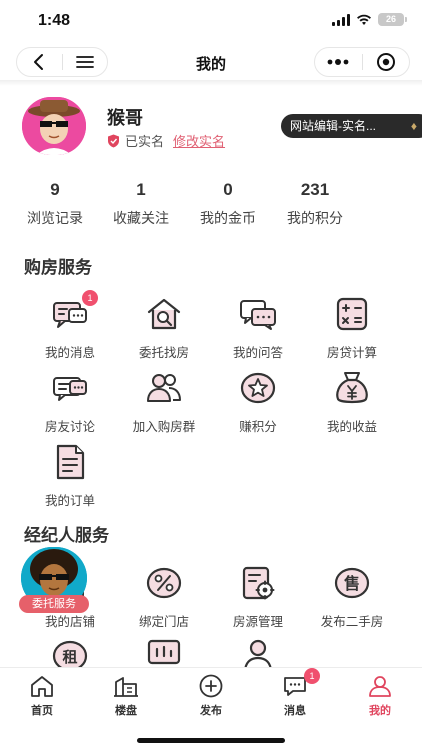 The height and width of the screenshot is (750, 422). I want to click on tab-label: 楼盘, so click(126, 711).